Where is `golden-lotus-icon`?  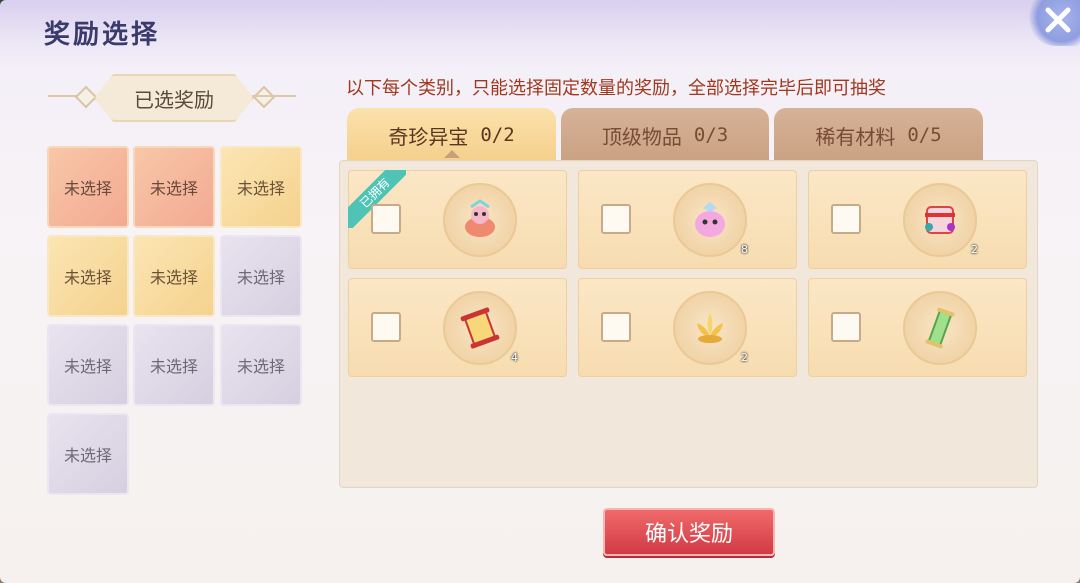 golden-lotus-icon is located at coordinates (710, 328).